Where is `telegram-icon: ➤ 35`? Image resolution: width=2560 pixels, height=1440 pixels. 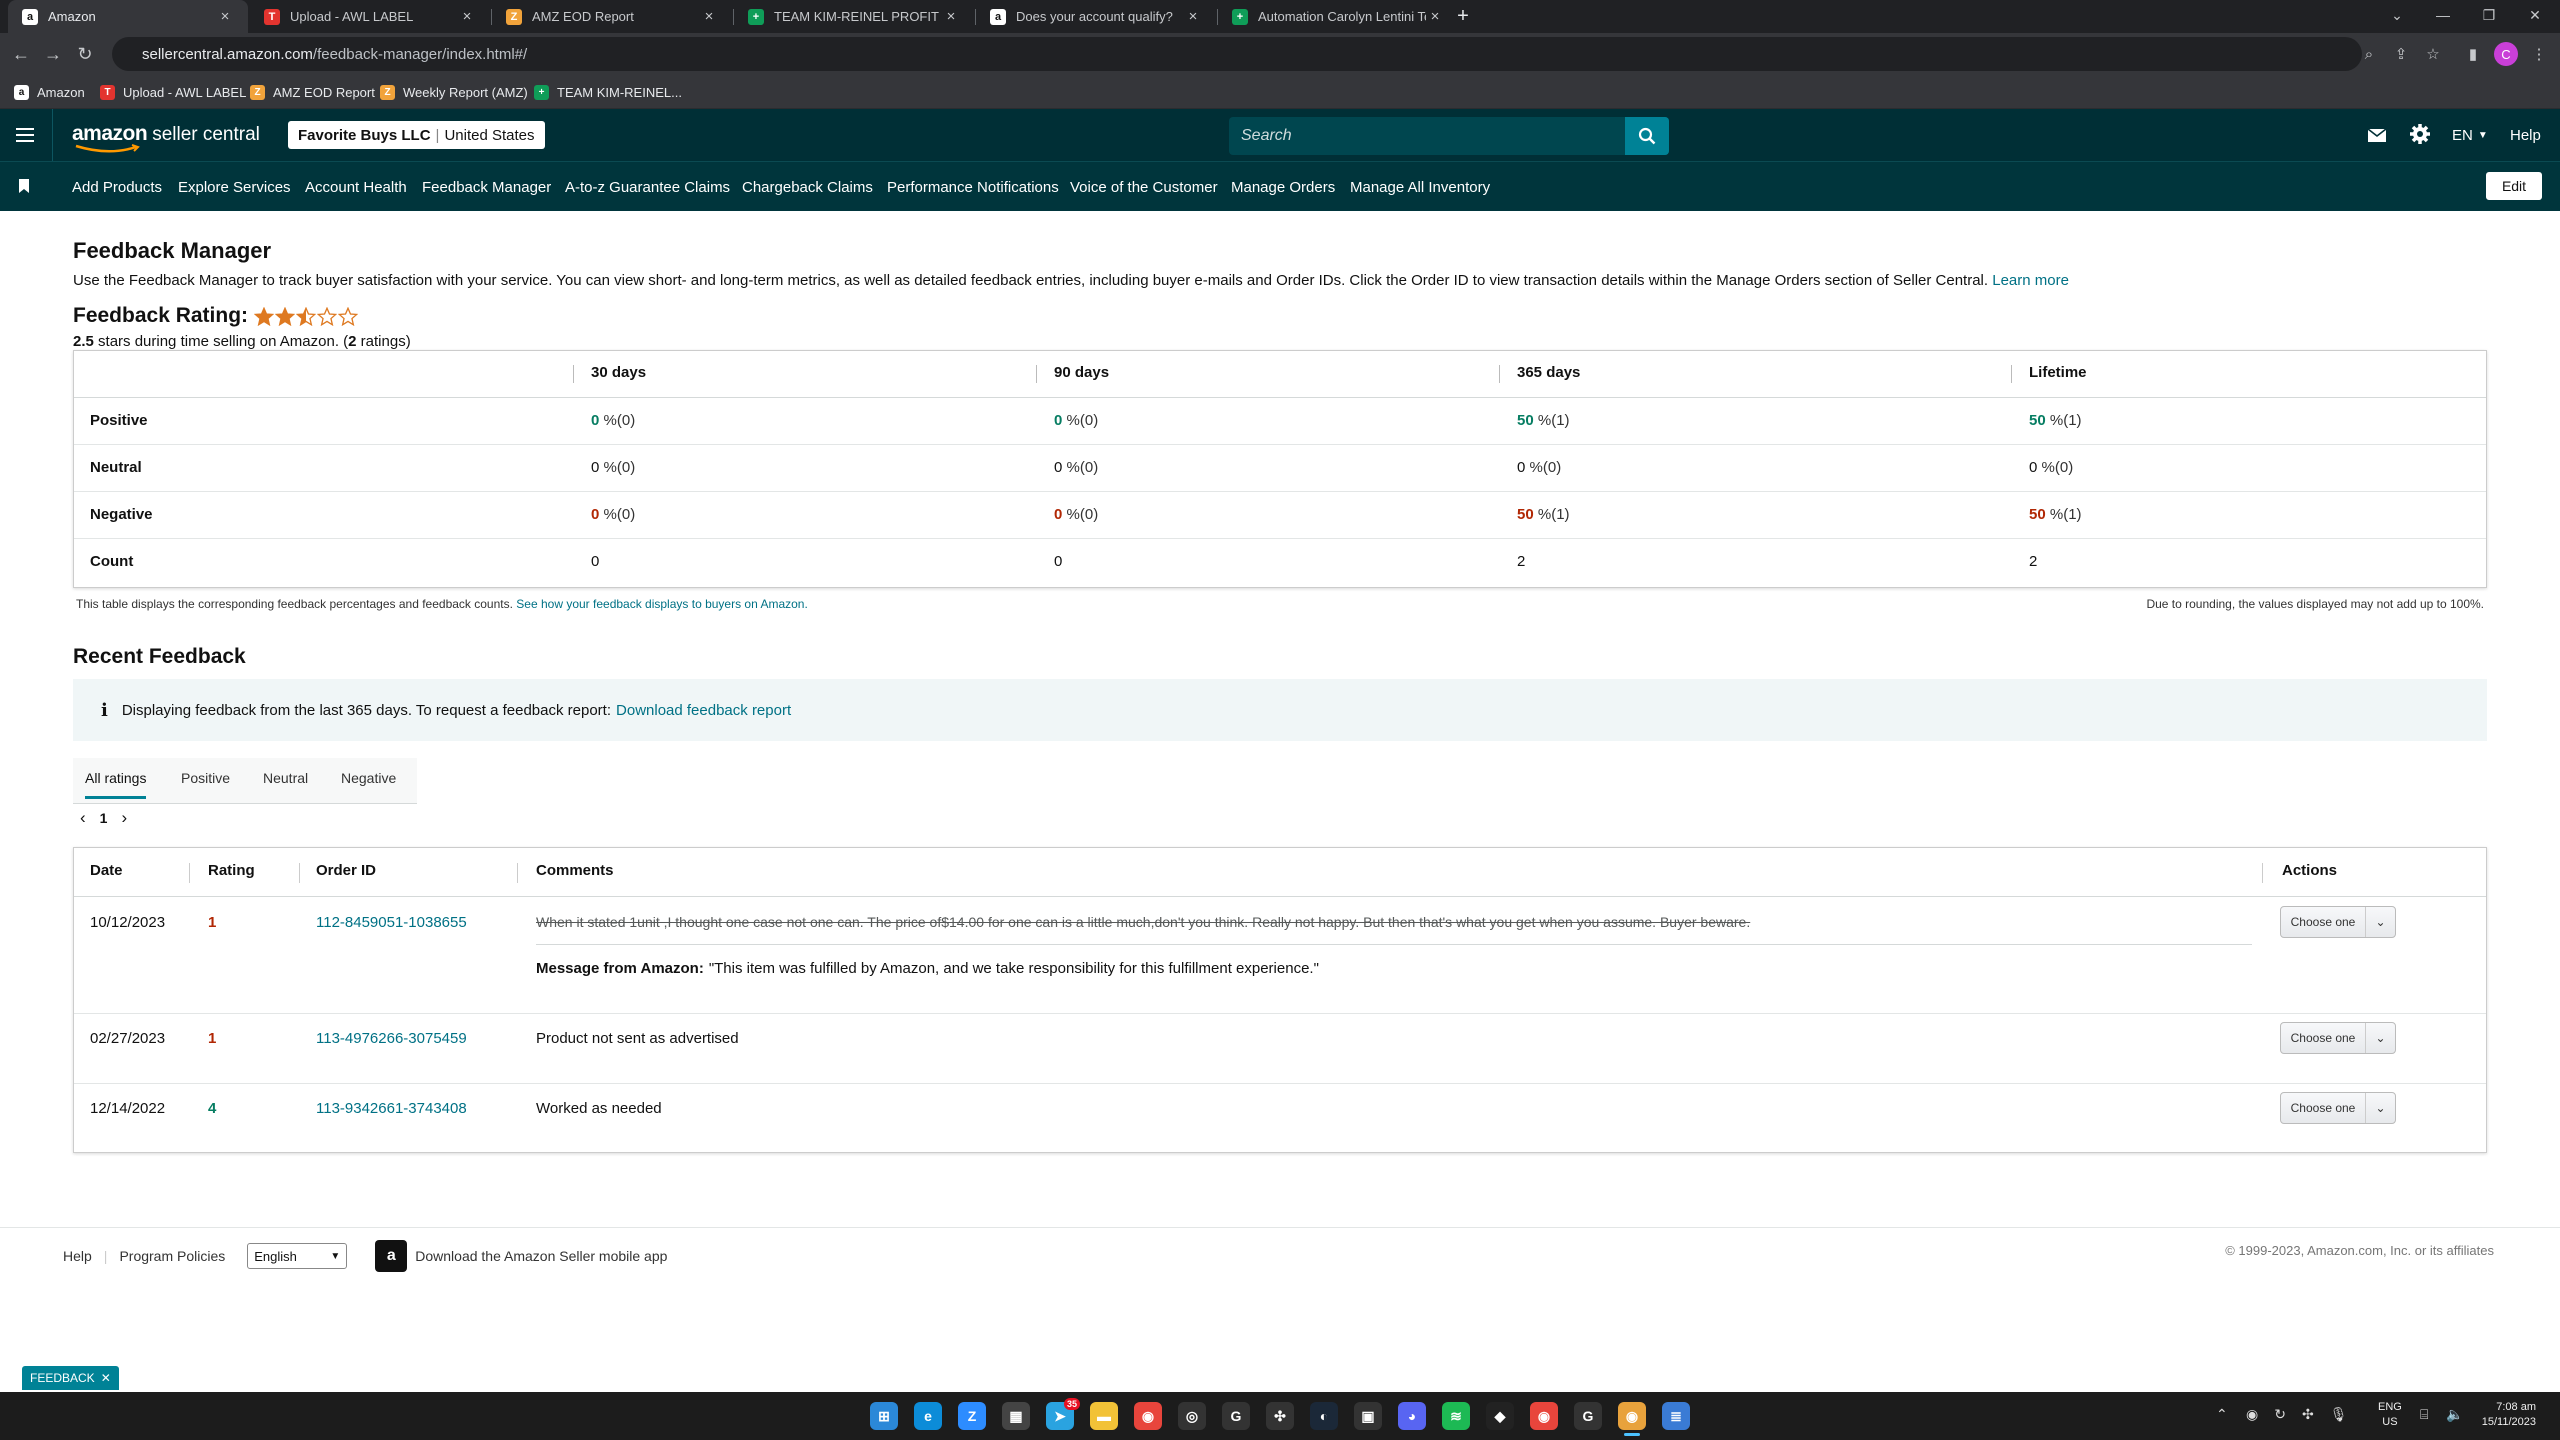
telegram-icon: ➤ 35 is located at coordinates (1063, 1414).